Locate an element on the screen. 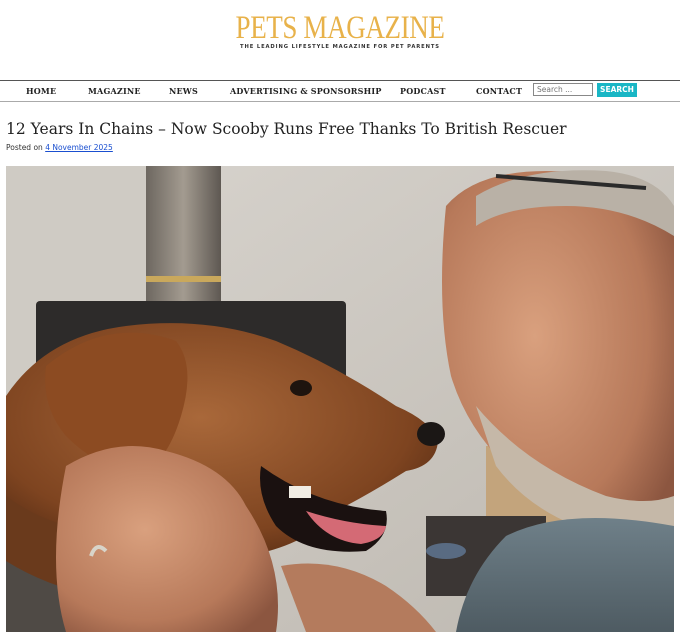 Image resolution: width=680 pixels, height=632 pixels. nav-item-advertising-sponsorship: ADVERTISING & SPONSORSHIP is located at coordinates (306, 91).